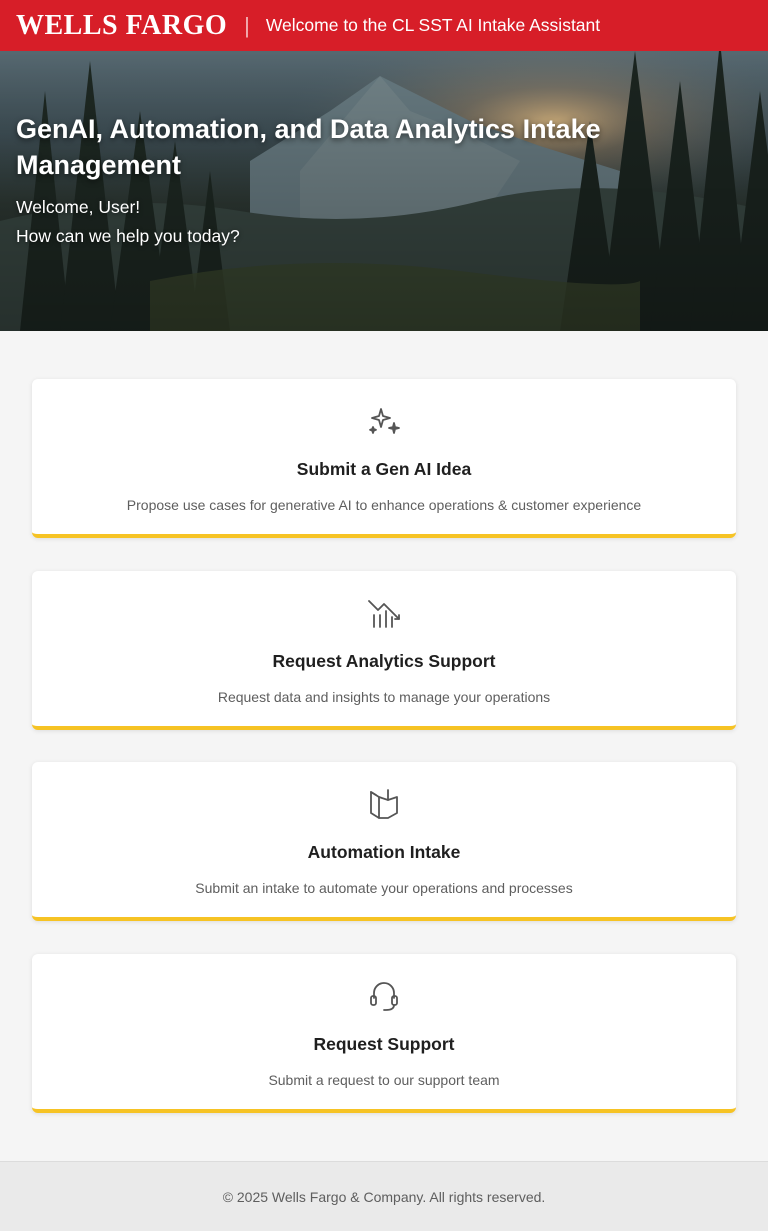 This screenshot has width=768, height=1231. What do you see at coordinates (384, 469) in the screenshot?
I see `card-title: Submit a Gen AI Idea` at bounding box center [384, 469].